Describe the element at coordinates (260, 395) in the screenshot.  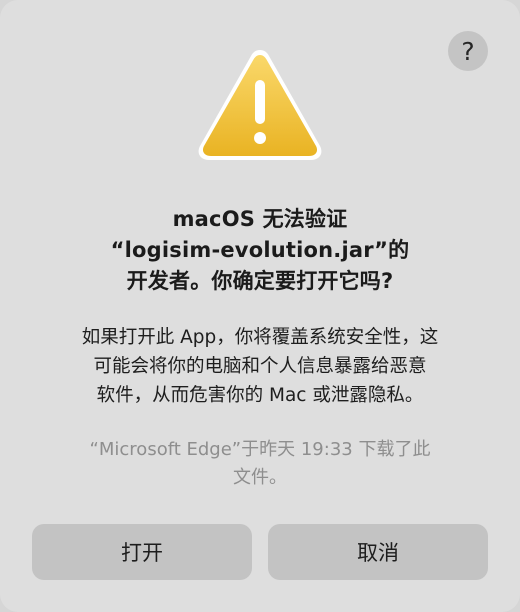
I see `message-line: 软件，从而危害你的 Mac 或泄露隐私。` at that location.